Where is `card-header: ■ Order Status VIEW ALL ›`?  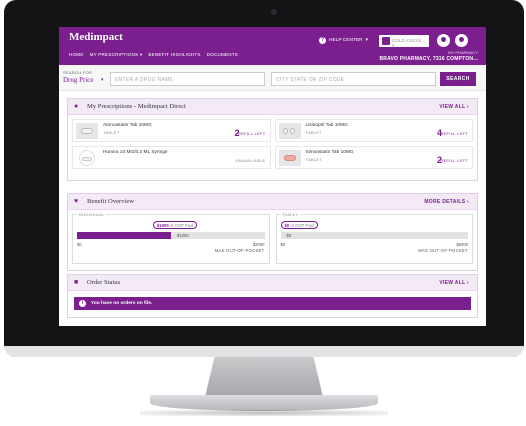 card-header: ■ Order Status VIEW ALL › is located at coordinates (272, 283).